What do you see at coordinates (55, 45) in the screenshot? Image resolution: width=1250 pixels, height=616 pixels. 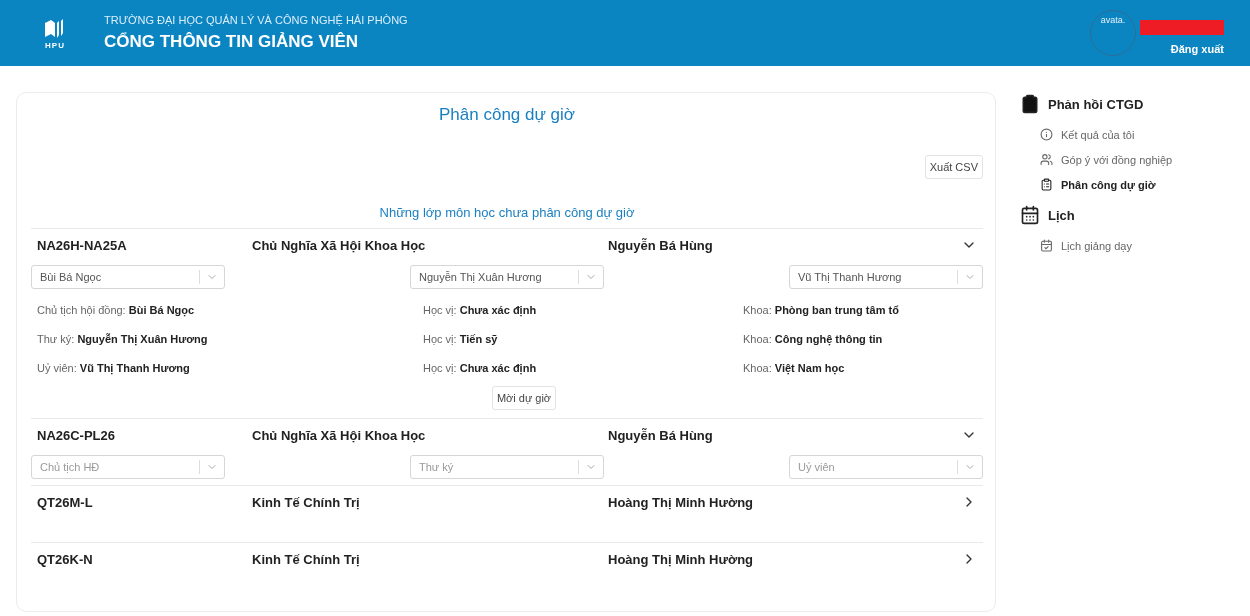 I see `logo-text: HPU` at bounding box center [55, 45].